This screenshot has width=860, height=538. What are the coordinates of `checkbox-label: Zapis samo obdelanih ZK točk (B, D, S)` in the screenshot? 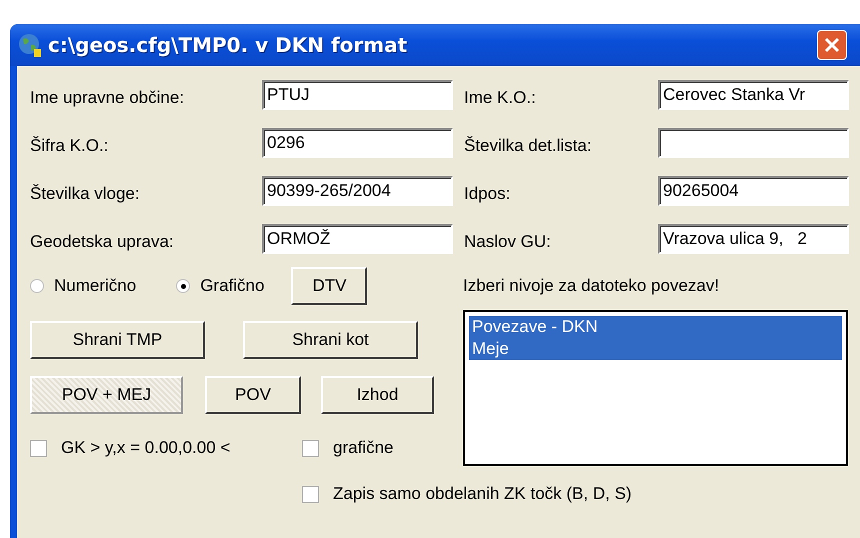 It's located at (482, 494).